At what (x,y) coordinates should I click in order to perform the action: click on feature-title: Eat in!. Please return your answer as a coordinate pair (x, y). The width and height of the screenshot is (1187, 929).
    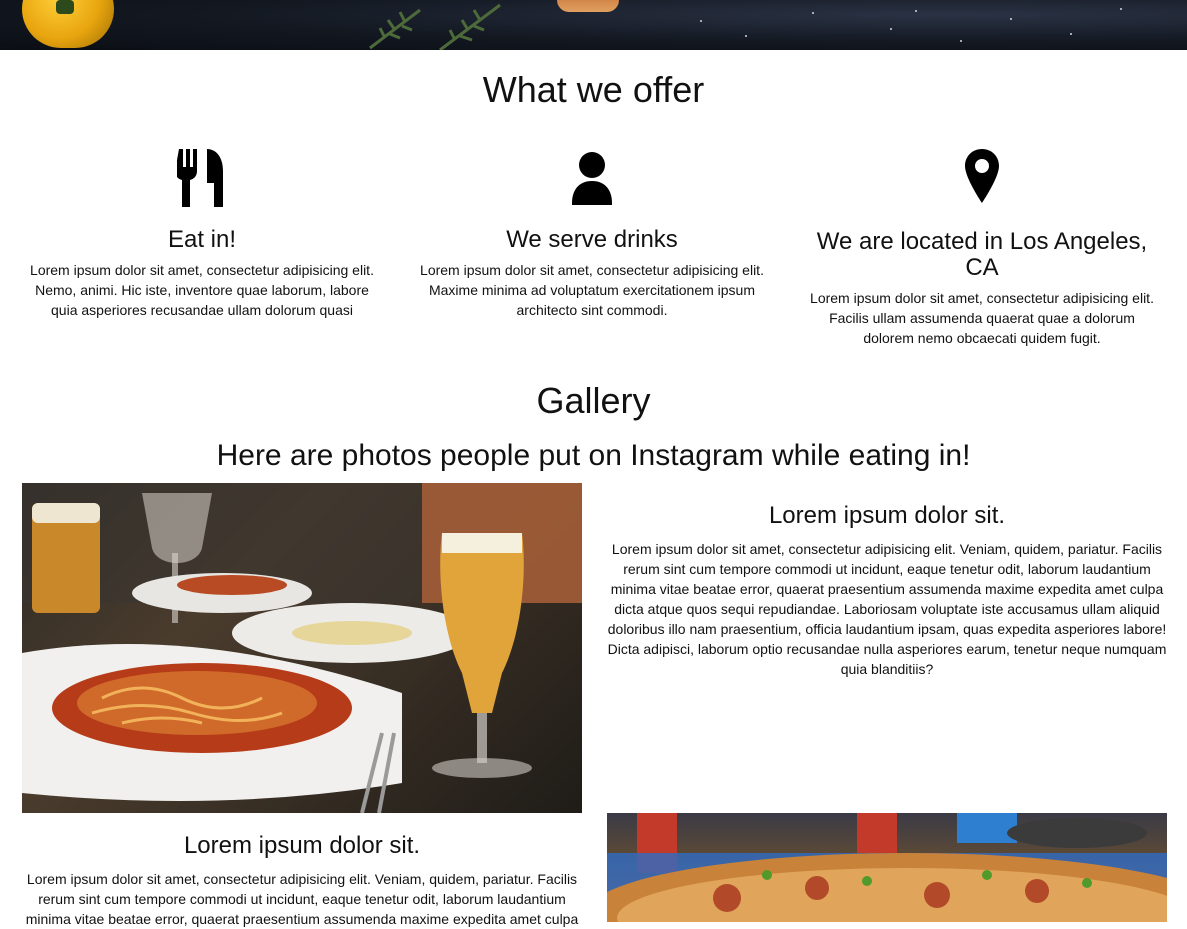
    Looking at the image, I should click on (202, 239).